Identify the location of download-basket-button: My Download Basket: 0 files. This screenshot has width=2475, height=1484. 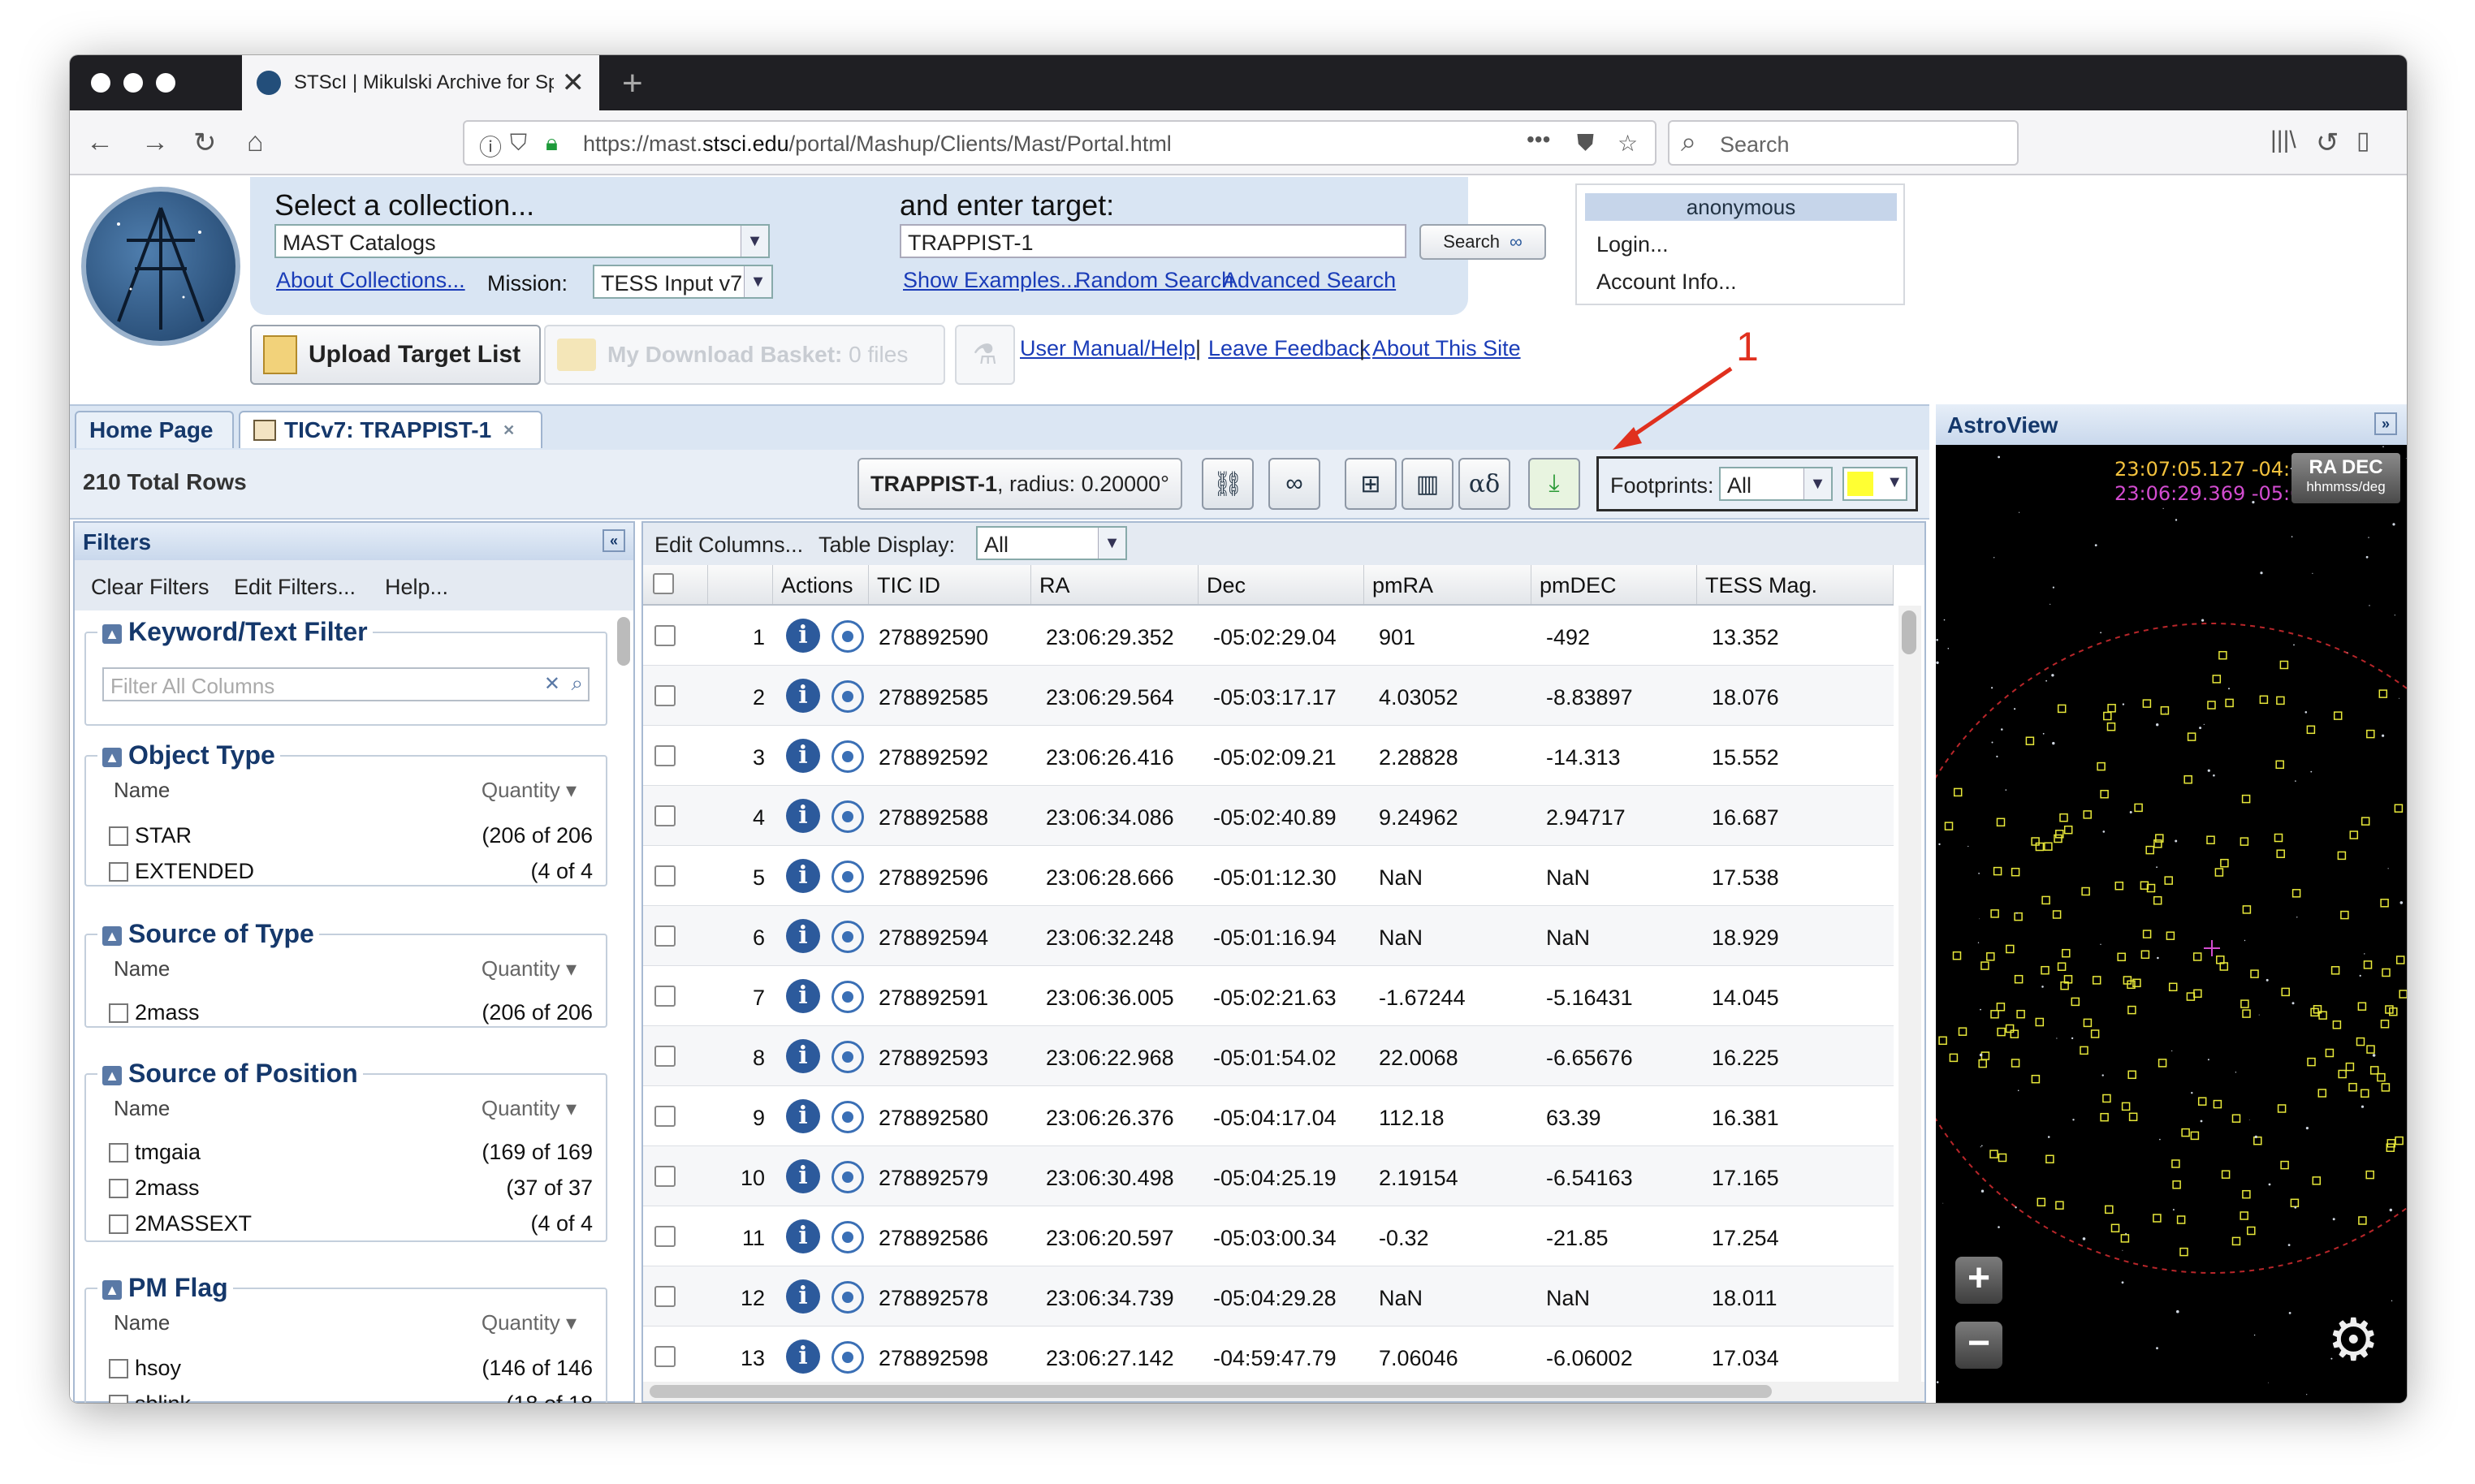
(744, 355).